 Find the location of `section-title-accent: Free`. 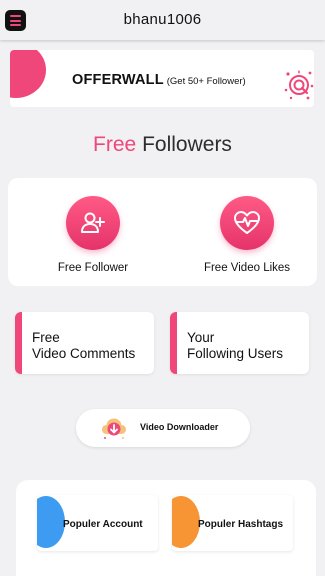

section-title-accent: Free is located at coordinates (115, 144).